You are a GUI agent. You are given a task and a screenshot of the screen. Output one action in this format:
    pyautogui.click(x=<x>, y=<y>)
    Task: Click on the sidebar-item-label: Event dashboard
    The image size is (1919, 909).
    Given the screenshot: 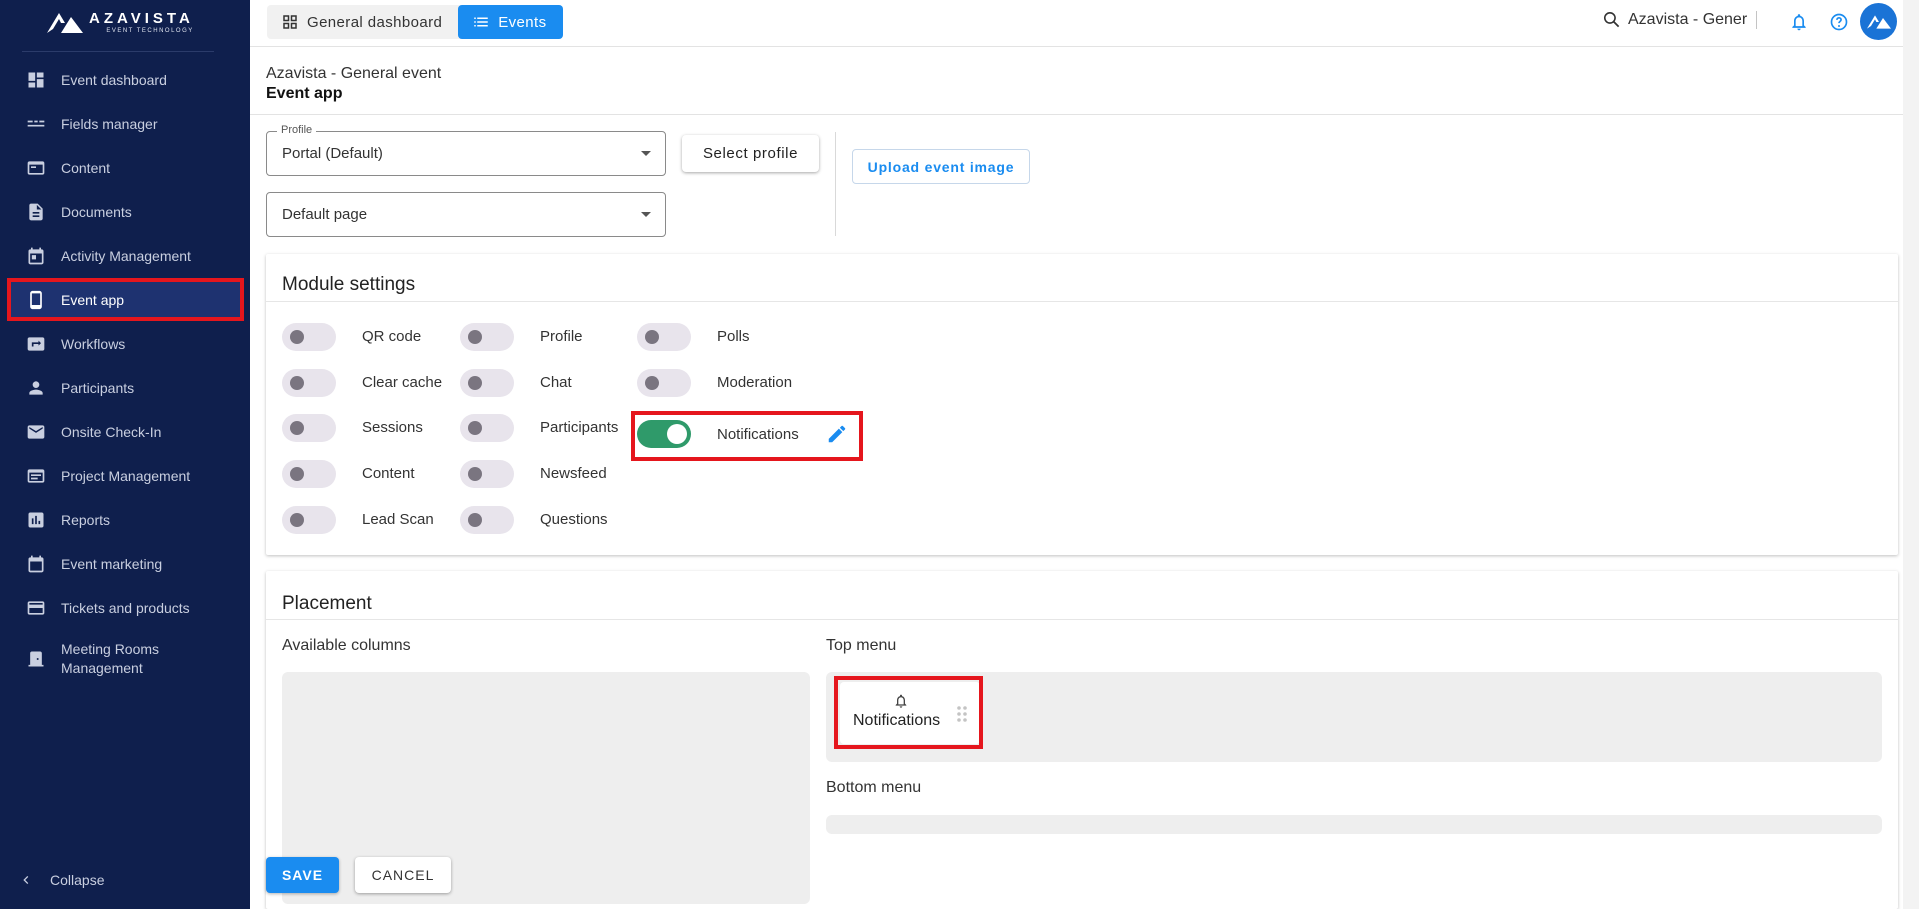 What is the action you would take?
    pyautogui.click(x=114, y=80)
    